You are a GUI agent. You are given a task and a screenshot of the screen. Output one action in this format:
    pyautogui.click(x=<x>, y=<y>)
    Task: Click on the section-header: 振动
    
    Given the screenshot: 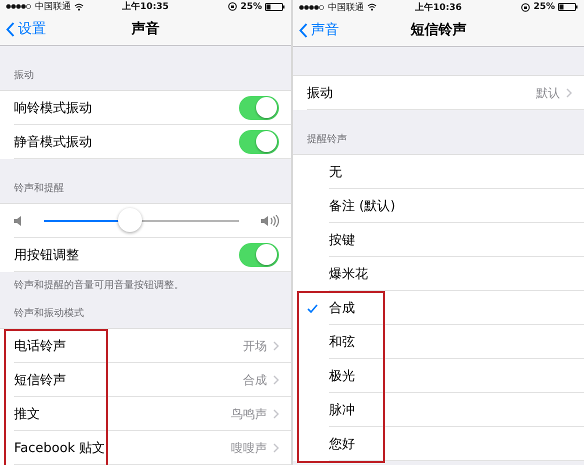 What is the action you would take?
    pyautogui.click(x=24, y=76)
    